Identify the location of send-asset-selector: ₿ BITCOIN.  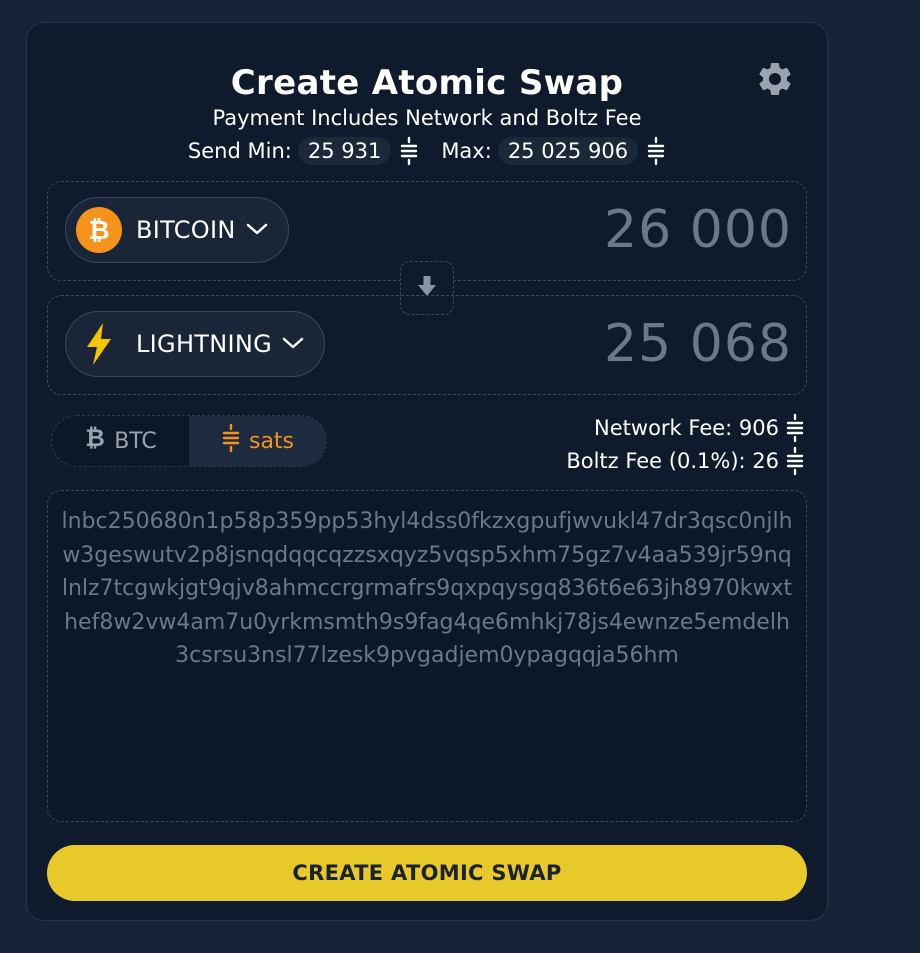
(177, 230).